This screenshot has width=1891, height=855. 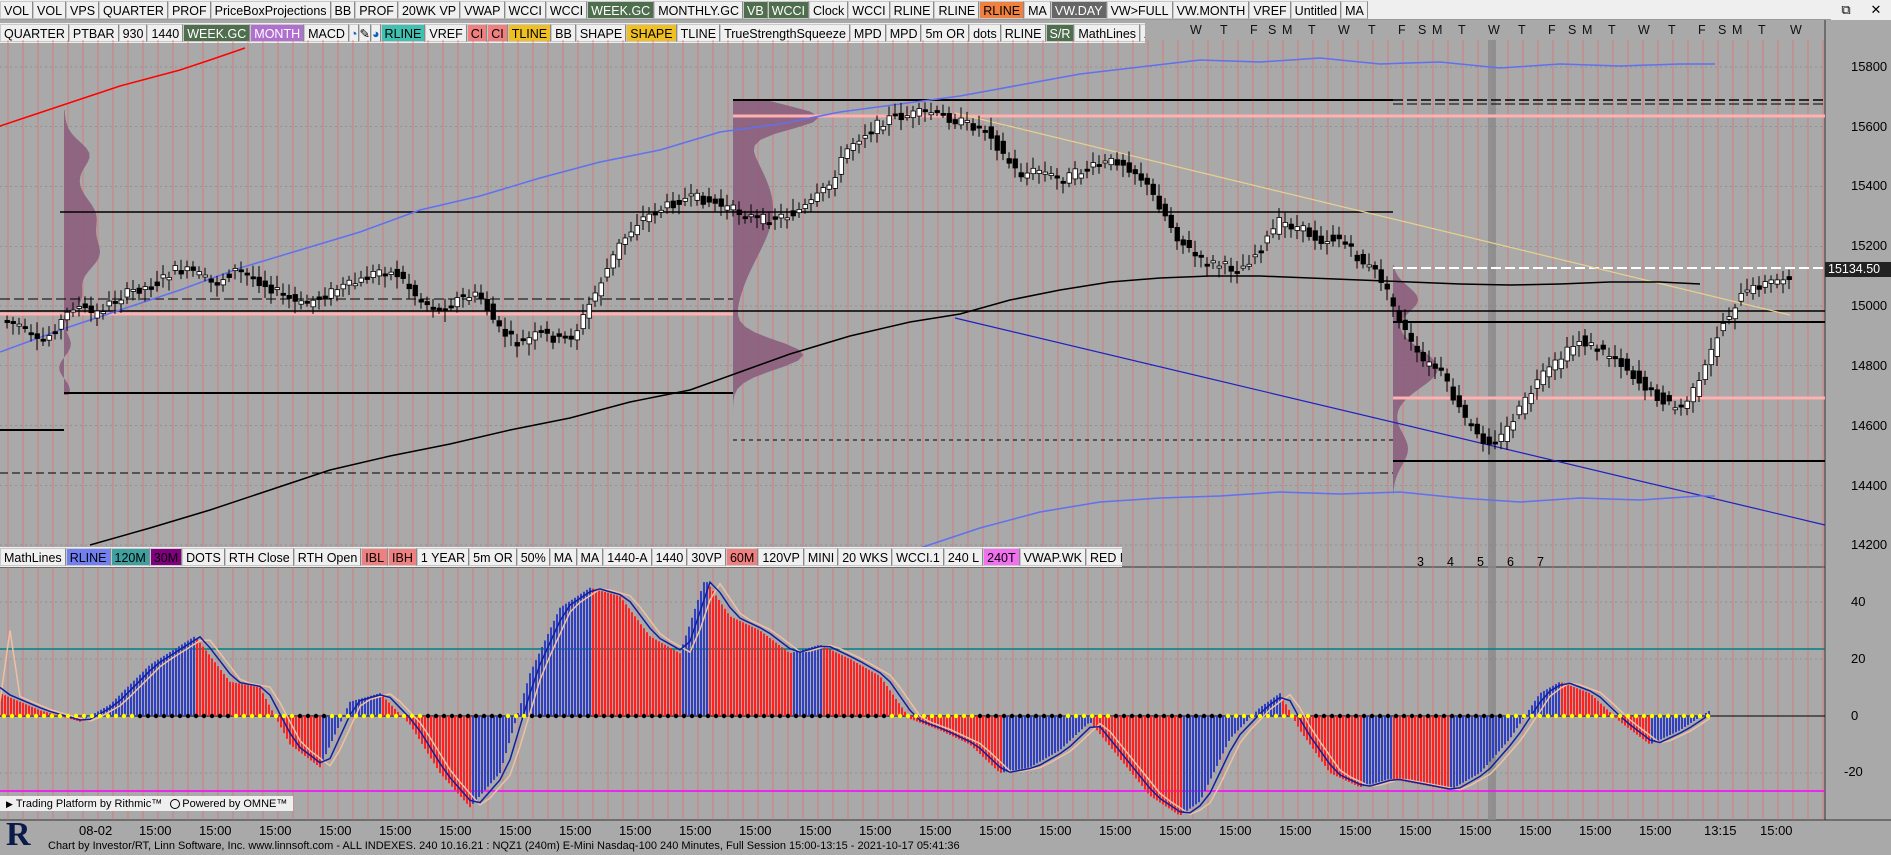 What do you see at coordinates (865, 557) in the screenshot?
I see `toolbar-button-20-wks: 20 WKS` at bounding box center [865, 557].